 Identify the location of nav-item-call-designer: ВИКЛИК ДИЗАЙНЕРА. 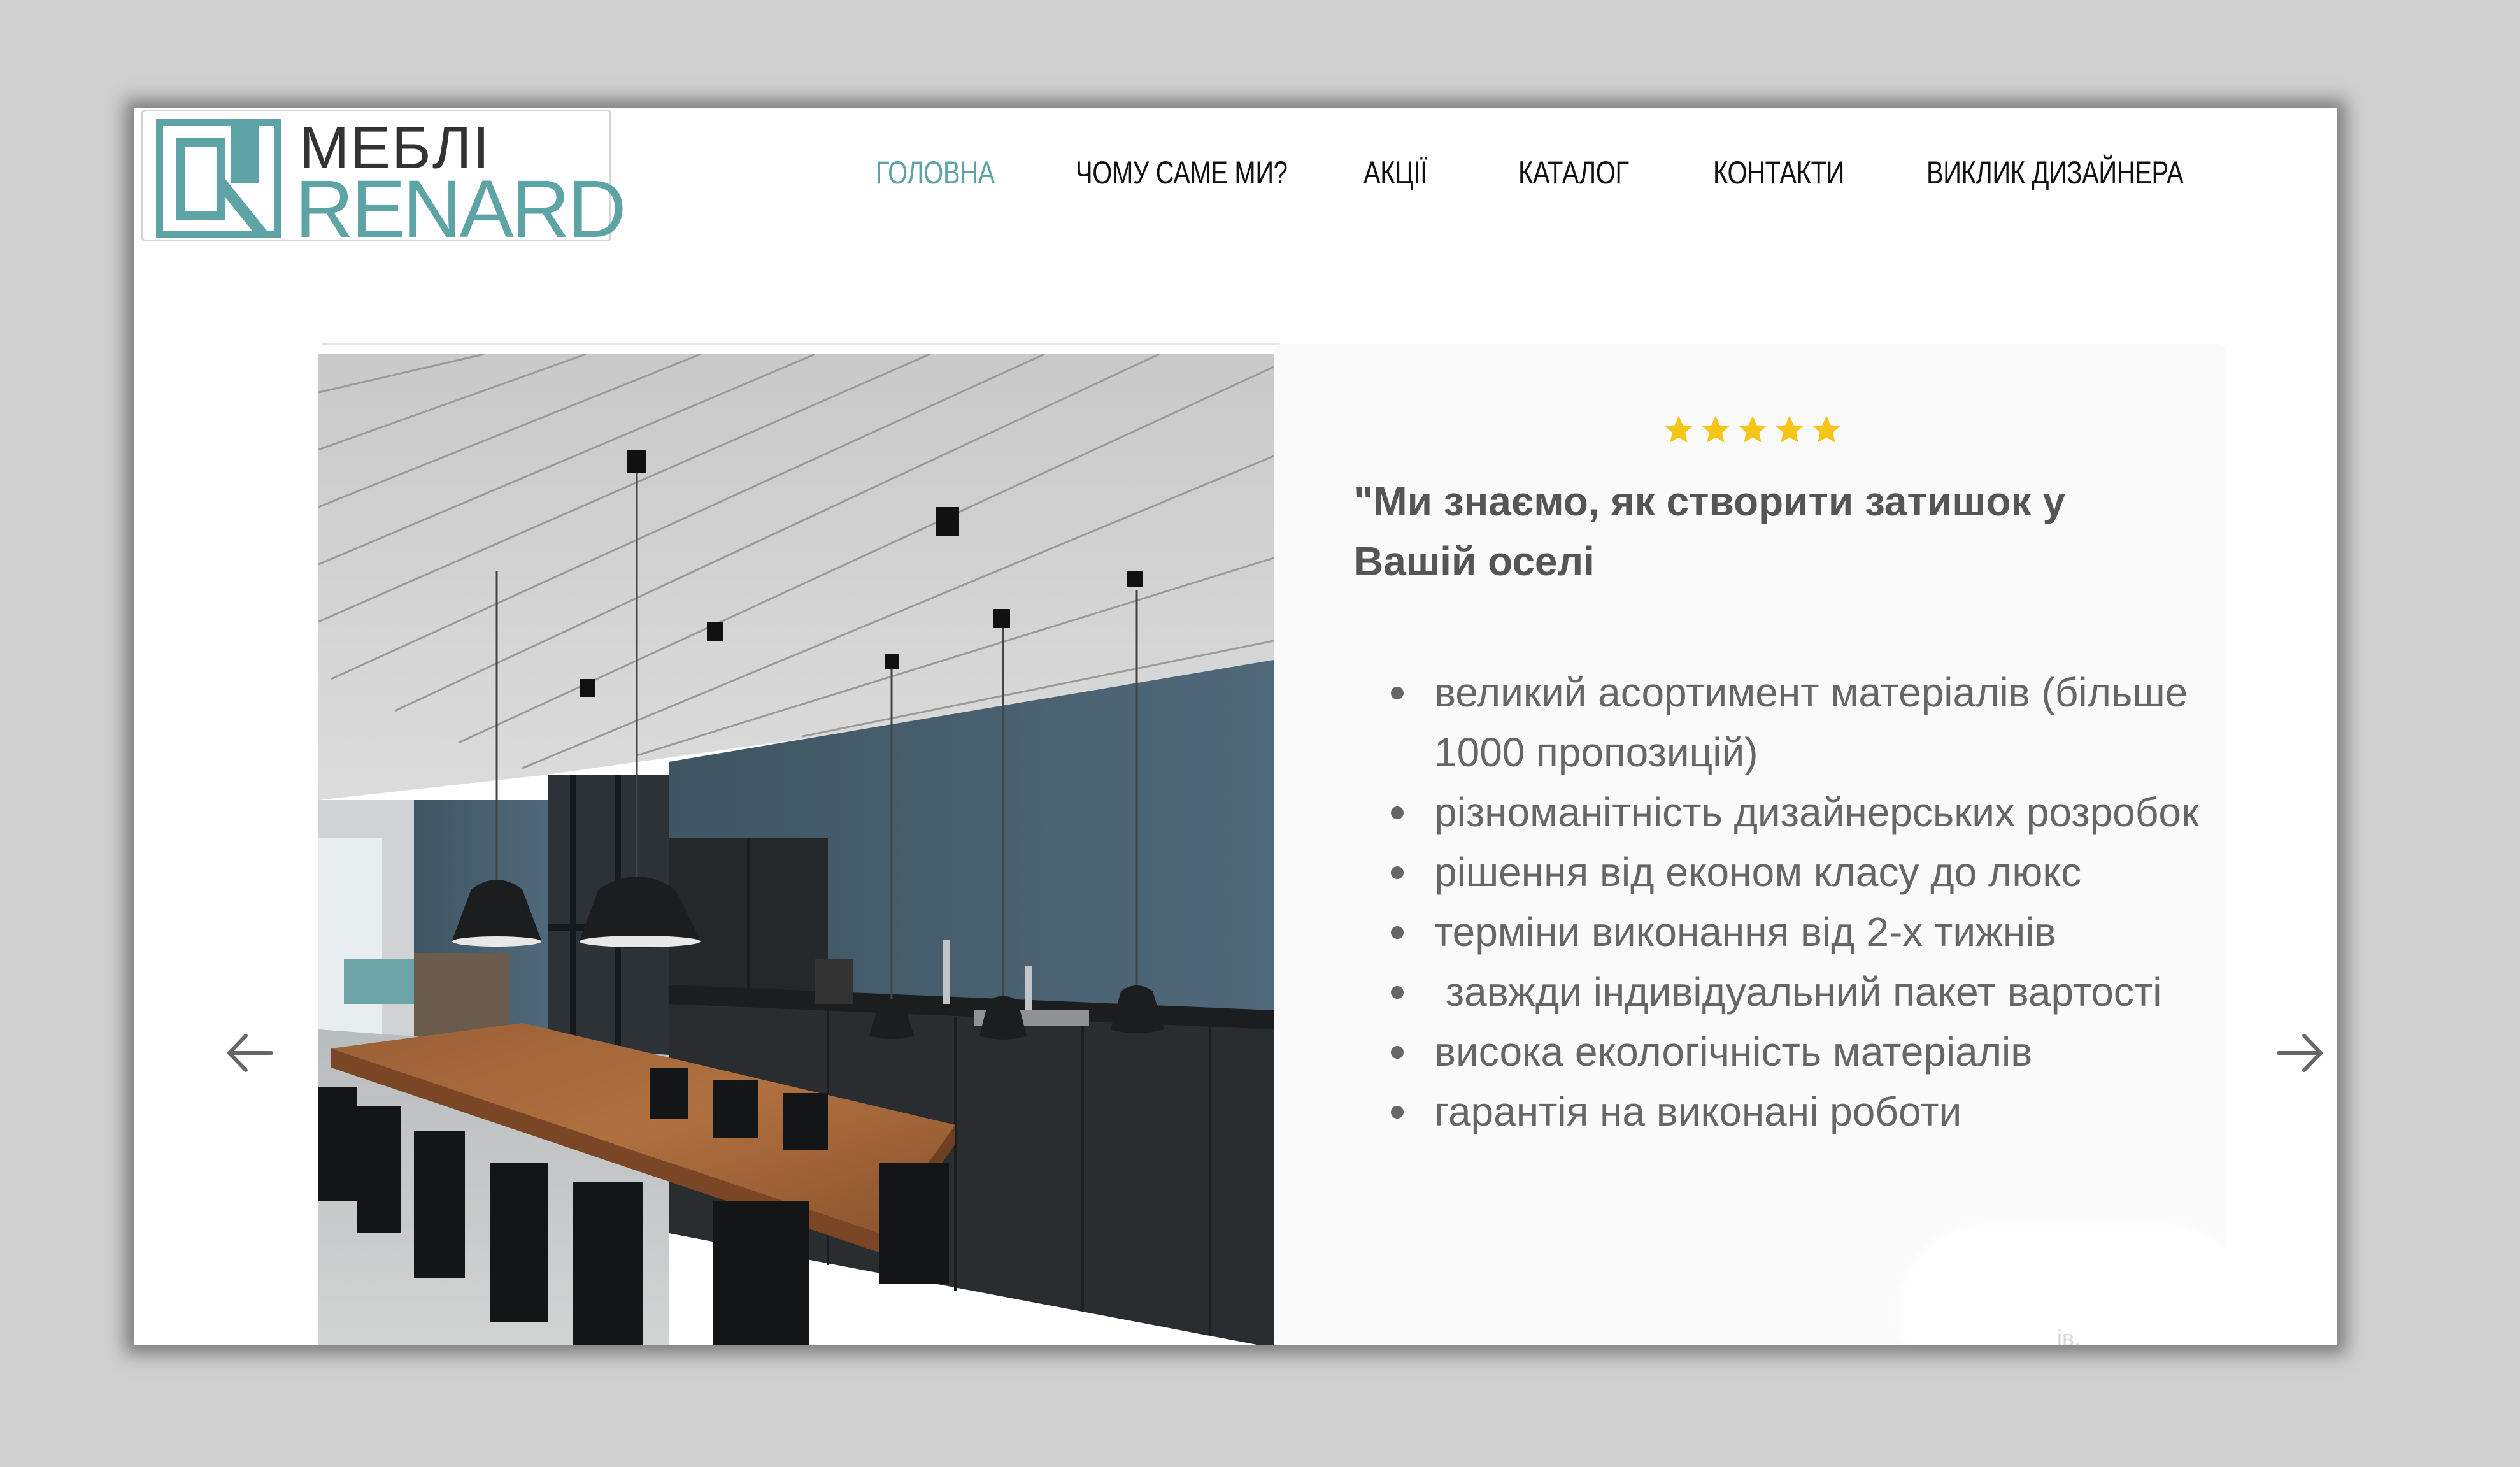
(2055, 172).